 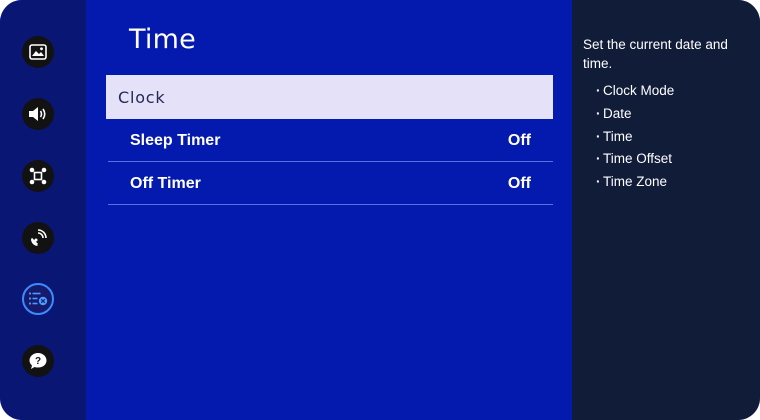 I want to click on broadcasting-icon, so click(x=38, y=237).